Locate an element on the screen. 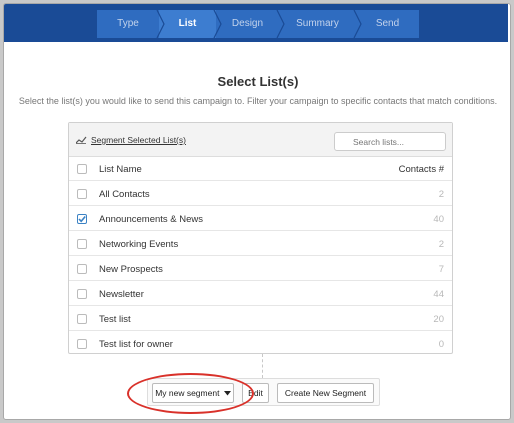 Image resolution: width=514 pixels, height=423 pixels. list-name: Newsletter is located at coordinates (121, 294).